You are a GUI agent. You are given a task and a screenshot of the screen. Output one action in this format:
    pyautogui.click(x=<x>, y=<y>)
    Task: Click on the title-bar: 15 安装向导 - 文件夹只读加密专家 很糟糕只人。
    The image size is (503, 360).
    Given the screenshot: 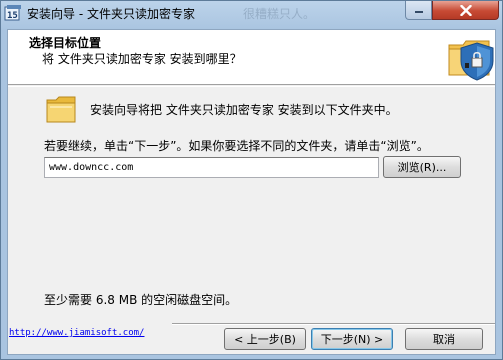 What is the action you would take?
    pyautogui.click(x=251, y=13)
    